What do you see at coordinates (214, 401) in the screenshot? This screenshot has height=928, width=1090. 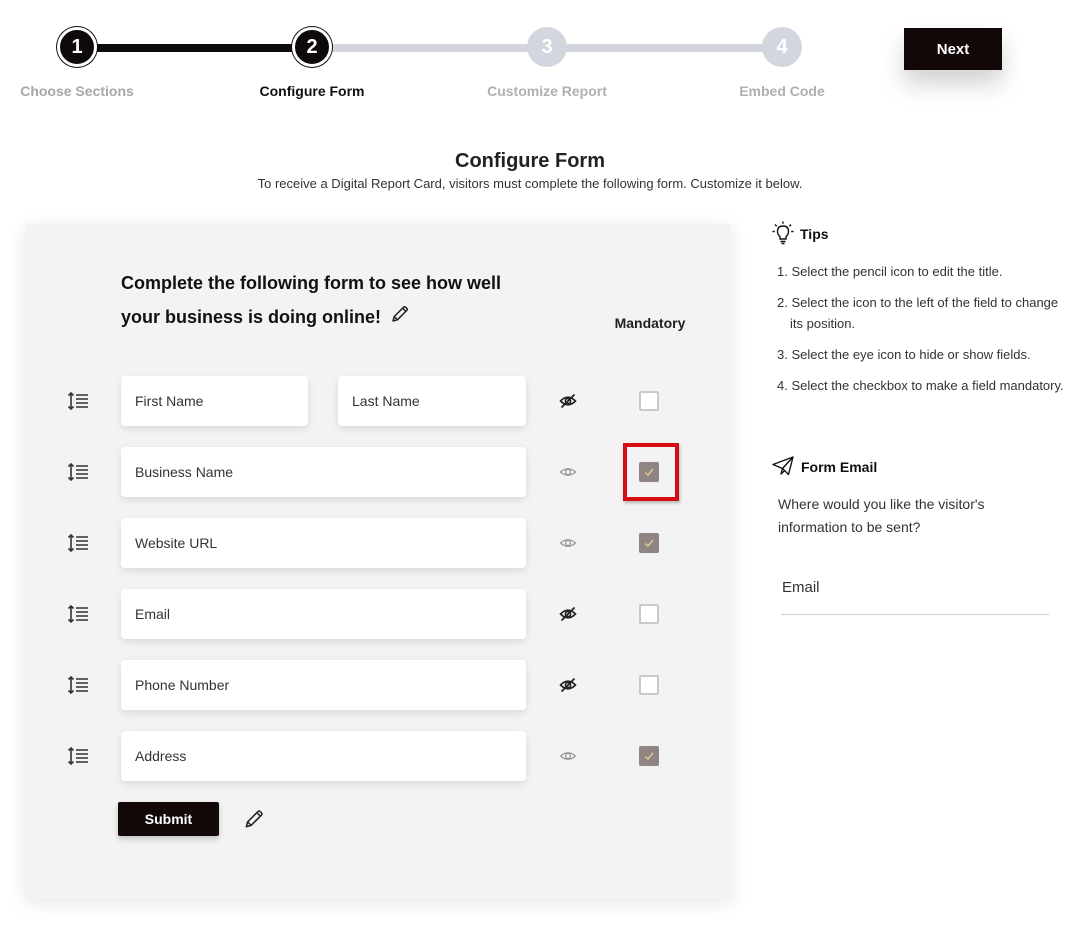 I see `first-name-field: First Name` at bounding box center [214, 401].